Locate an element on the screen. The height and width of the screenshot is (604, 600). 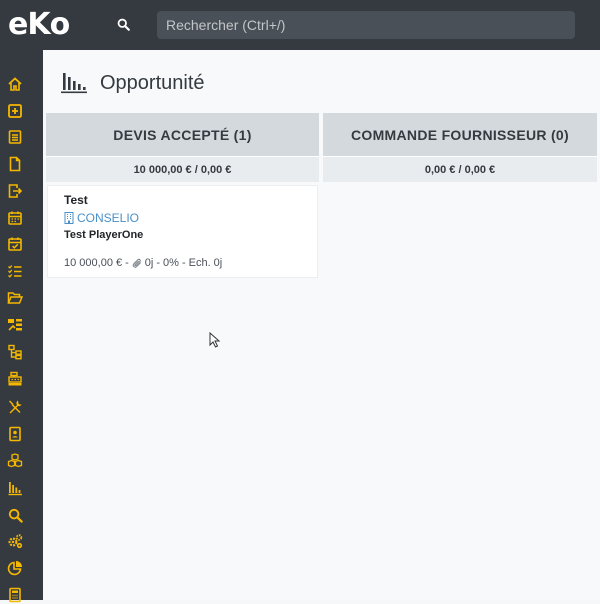
file-export-icon is located at coordinates (15, 191).